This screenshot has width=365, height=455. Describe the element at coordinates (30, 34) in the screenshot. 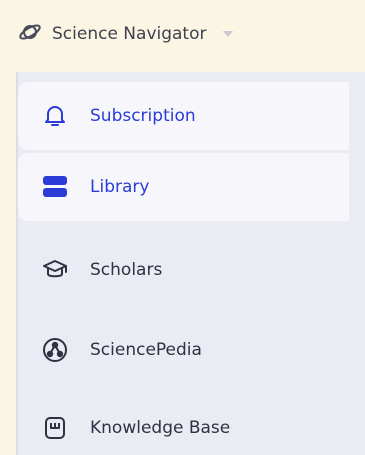

I see `planet-icon` at that location.